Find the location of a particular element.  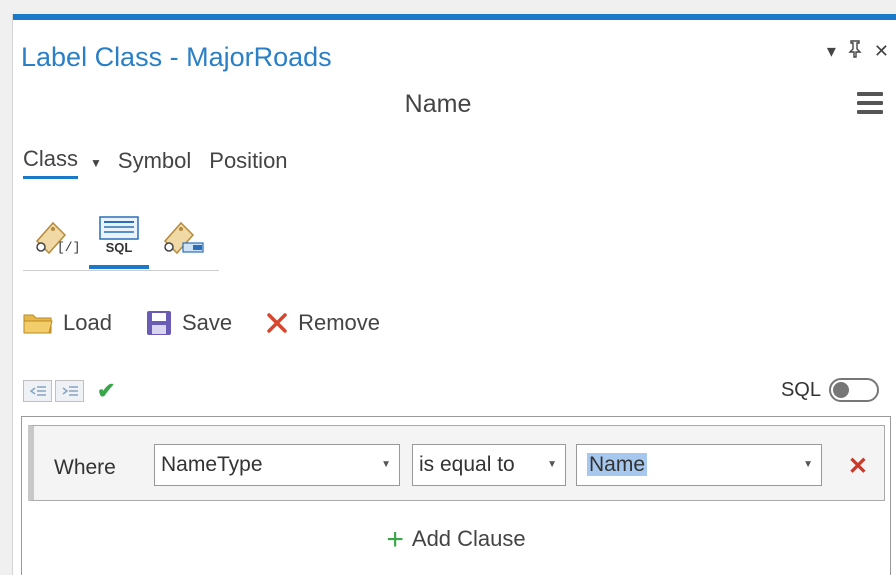

label-placement-mode is located at coordinates (183, 235).